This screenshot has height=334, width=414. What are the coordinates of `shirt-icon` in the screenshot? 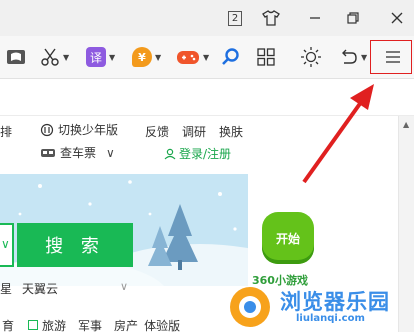 It's located at (271, 18).